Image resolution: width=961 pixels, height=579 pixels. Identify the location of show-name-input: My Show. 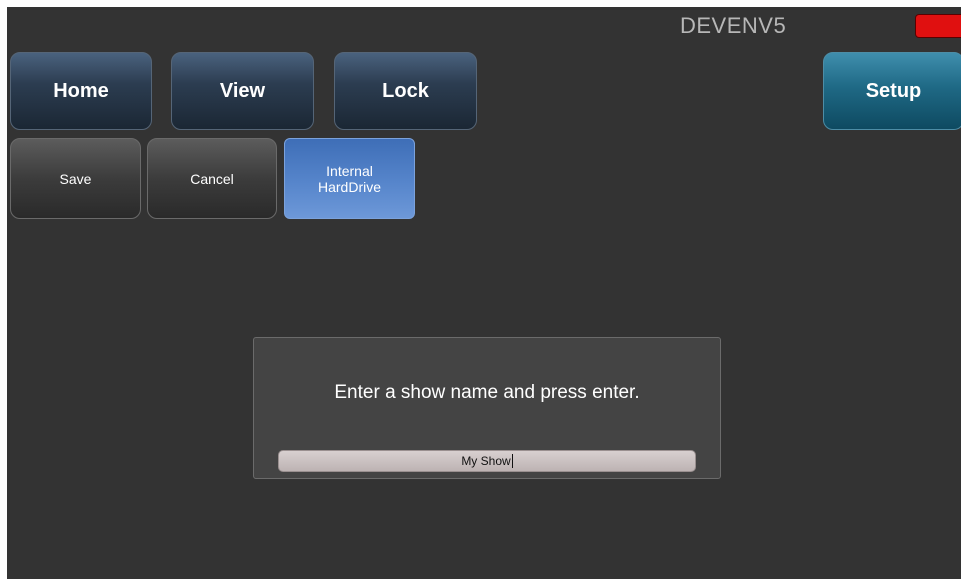
(487, 461).